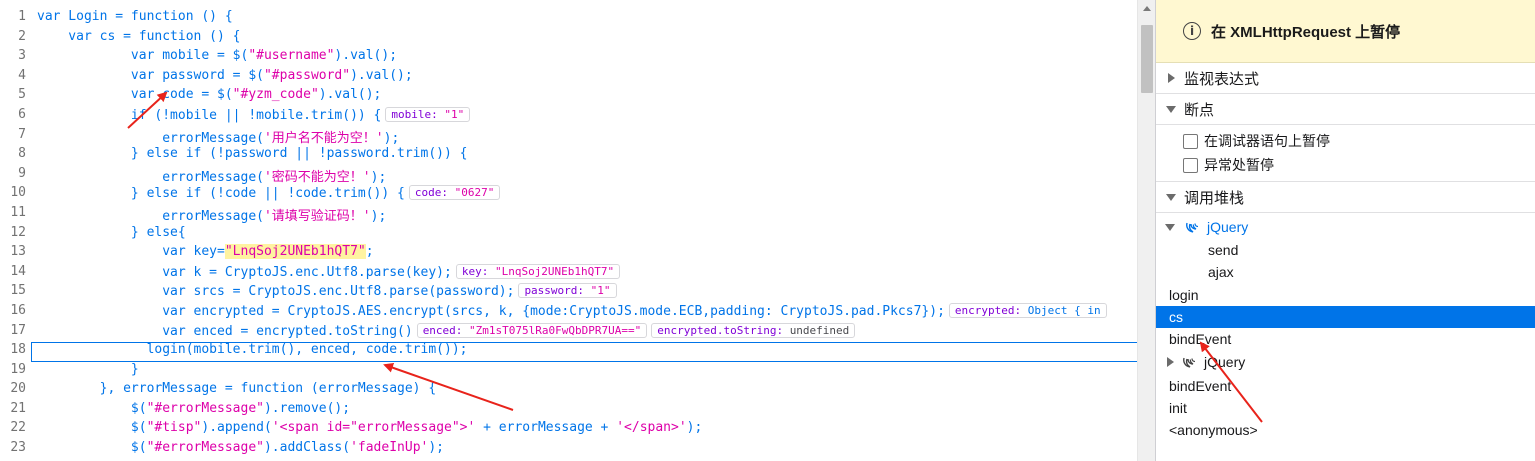  What do you see at coordinates (1306, 32) in the screenshot?
I see `pause-reason: 在 XMLHttpRequest 上暂停` at bounding box center [1306, 32].